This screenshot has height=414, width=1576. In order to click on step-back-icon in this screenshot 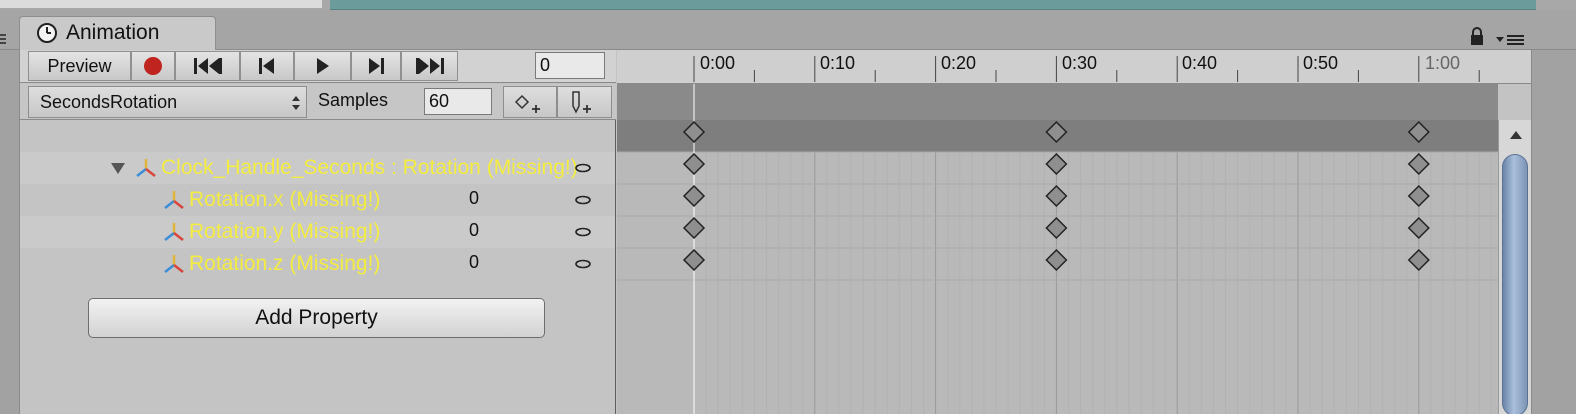, I will do `click(266, 66)`.